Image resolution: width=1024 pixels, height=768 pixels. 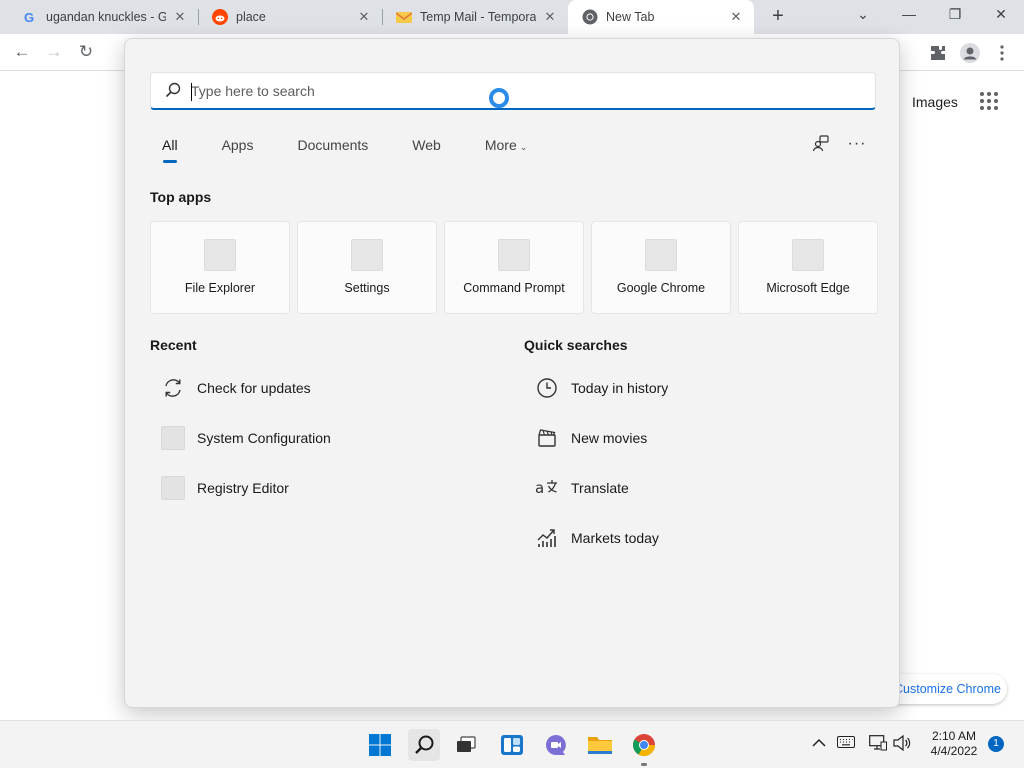 I want to click on taskbar-search-icon, so click(x=424, y=745).